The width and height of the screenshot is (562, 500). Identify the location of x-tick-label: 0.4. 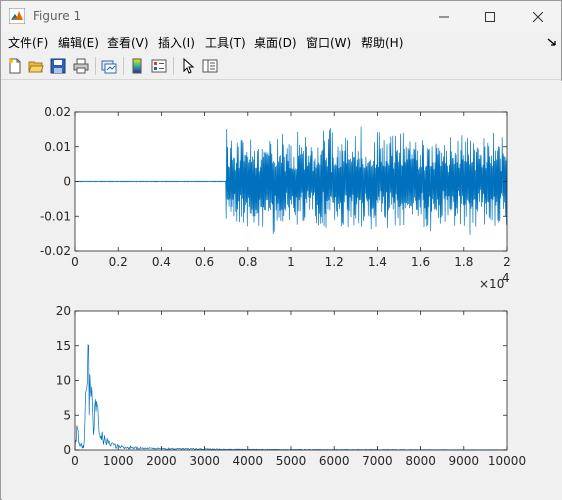
(161, 262).